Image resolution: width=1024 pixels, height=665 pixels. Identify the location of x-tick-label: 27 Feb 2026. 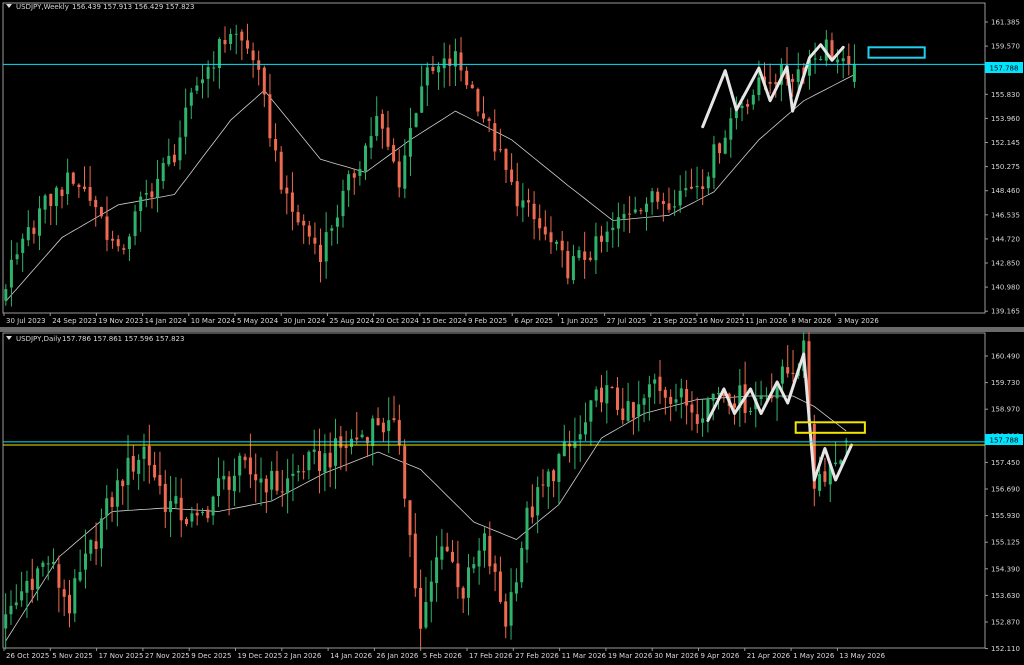
(537, 656).